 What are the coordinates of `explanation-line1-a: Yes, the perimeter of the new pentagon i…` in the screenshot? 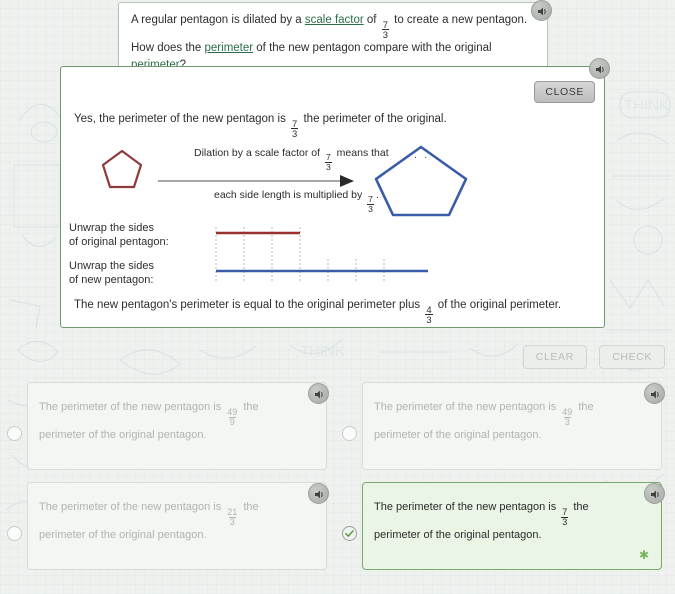 It's located at (182, 119).